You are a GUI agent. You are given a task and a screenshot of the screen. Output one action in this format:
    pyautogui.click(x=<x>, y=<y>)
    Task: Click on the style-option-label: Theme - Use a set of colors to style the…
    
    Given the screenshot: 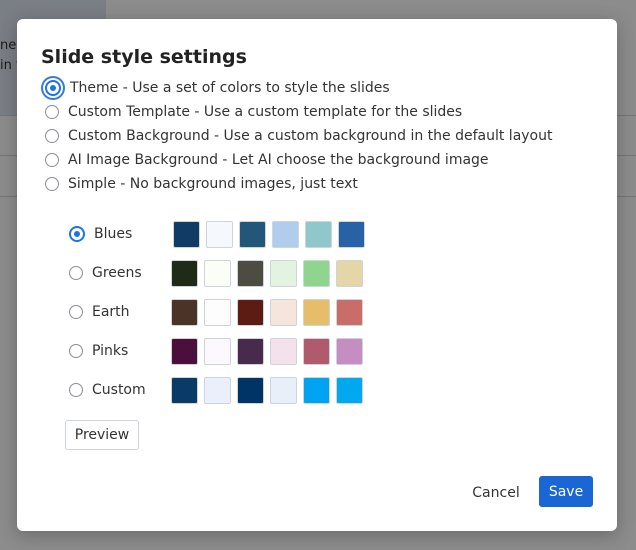 What is the action you would take?
    pyautogui.click(x=230, y=88)
    